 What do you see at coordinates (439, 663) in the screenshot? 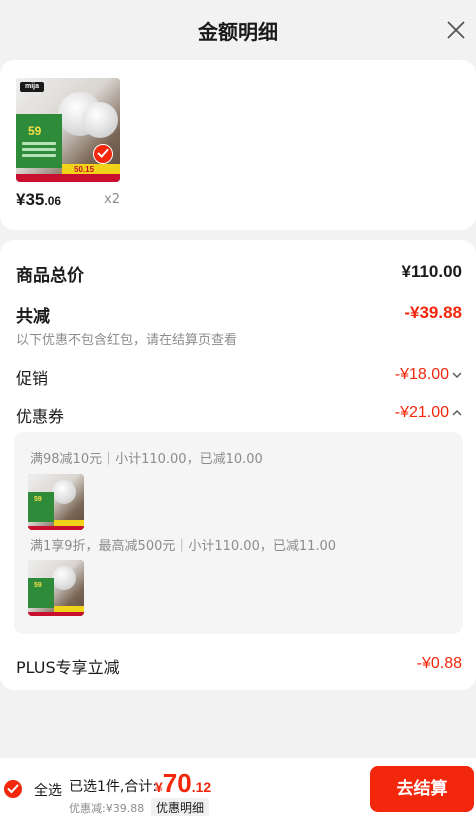
I see `plus-value: -¥0.88` at bounding box center [439, 663].